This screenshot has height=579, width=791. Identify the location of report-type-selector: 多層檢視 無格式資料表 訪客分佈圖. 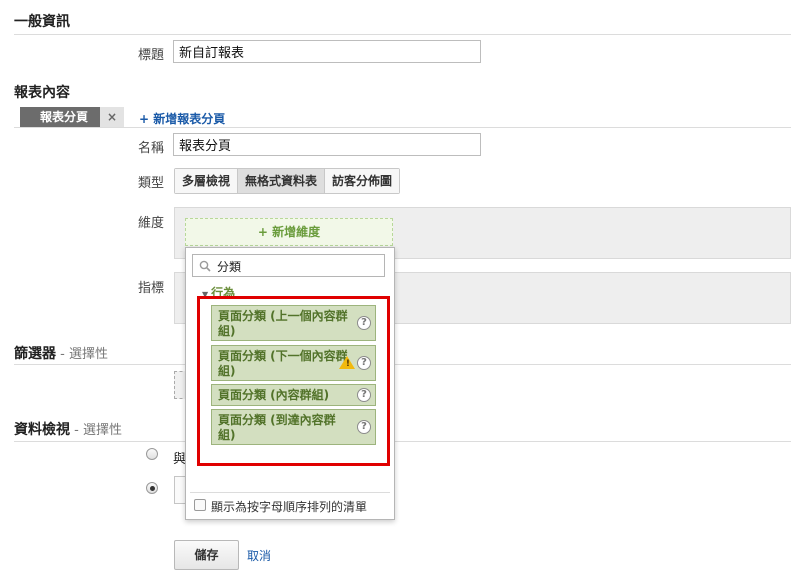
(287, 181).